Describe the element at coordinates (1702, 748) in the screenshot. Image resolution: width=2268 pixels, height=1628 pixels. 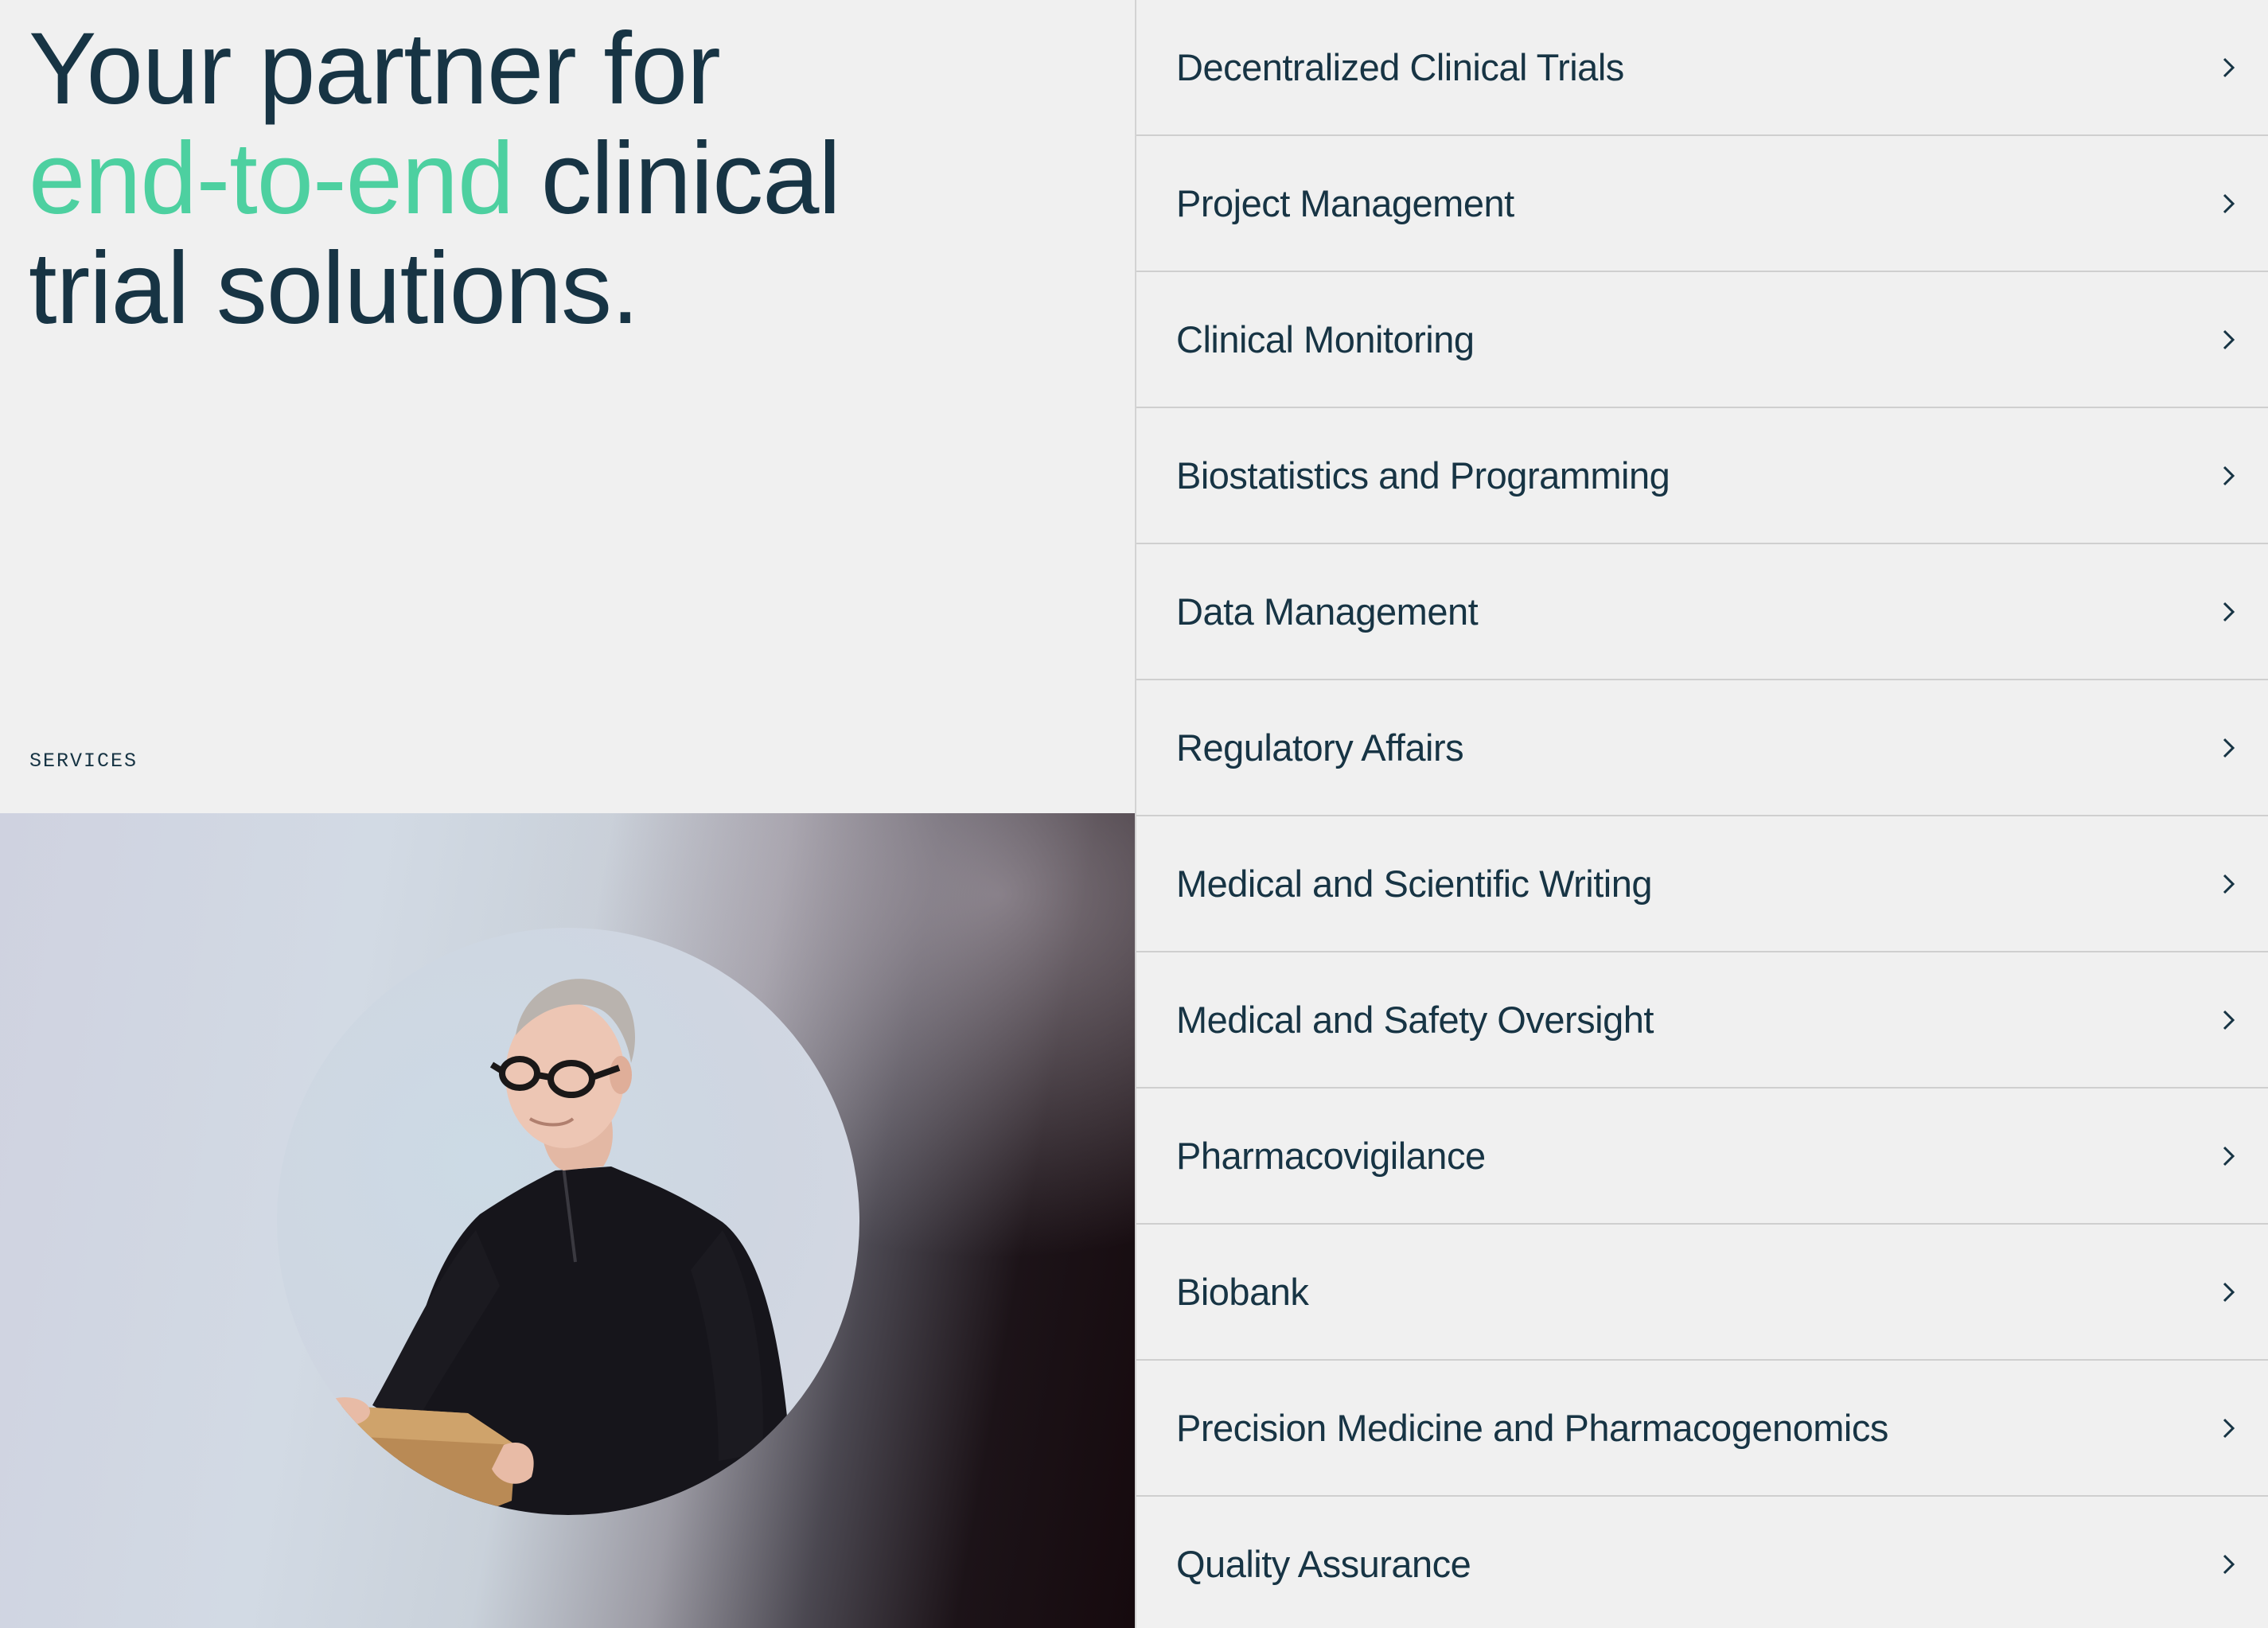
I see `service-item-regulatory-affairs: Regulatory Affairs` at that location.